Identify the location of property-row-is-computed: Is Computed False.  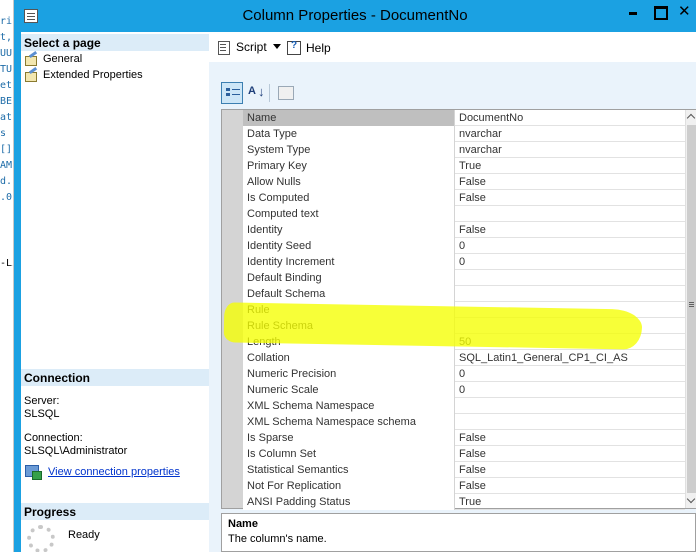
(464, 198).